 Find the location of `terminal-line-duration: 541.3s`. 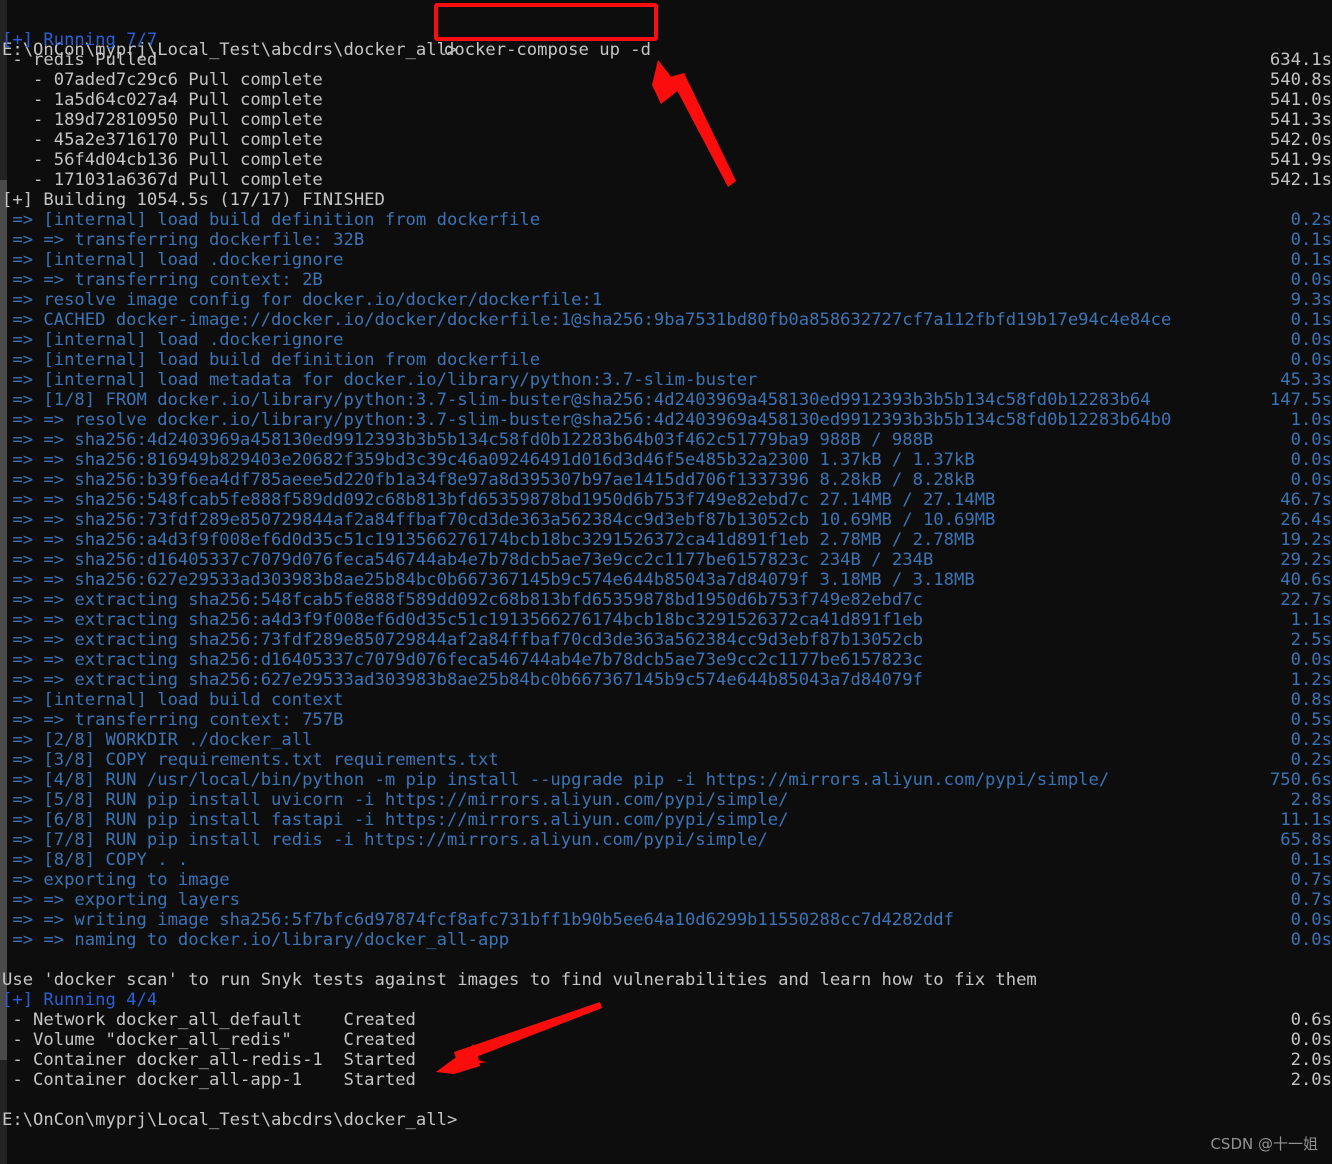

terminal-line-duration: 541.3s is located at coordinates (1300, 120).